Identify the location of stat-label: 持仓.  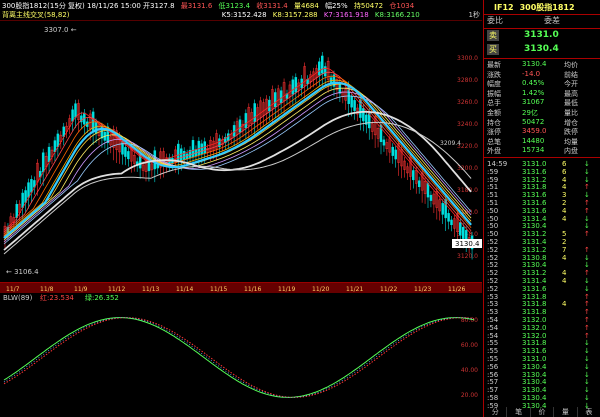
(494, 122).